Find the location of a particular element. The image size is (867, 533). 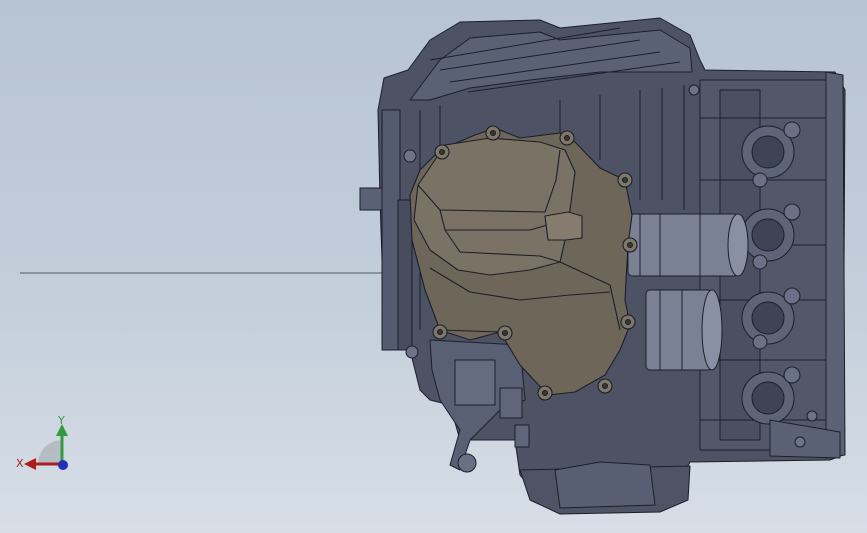

piston-upper is located at coordinates (688, 245).